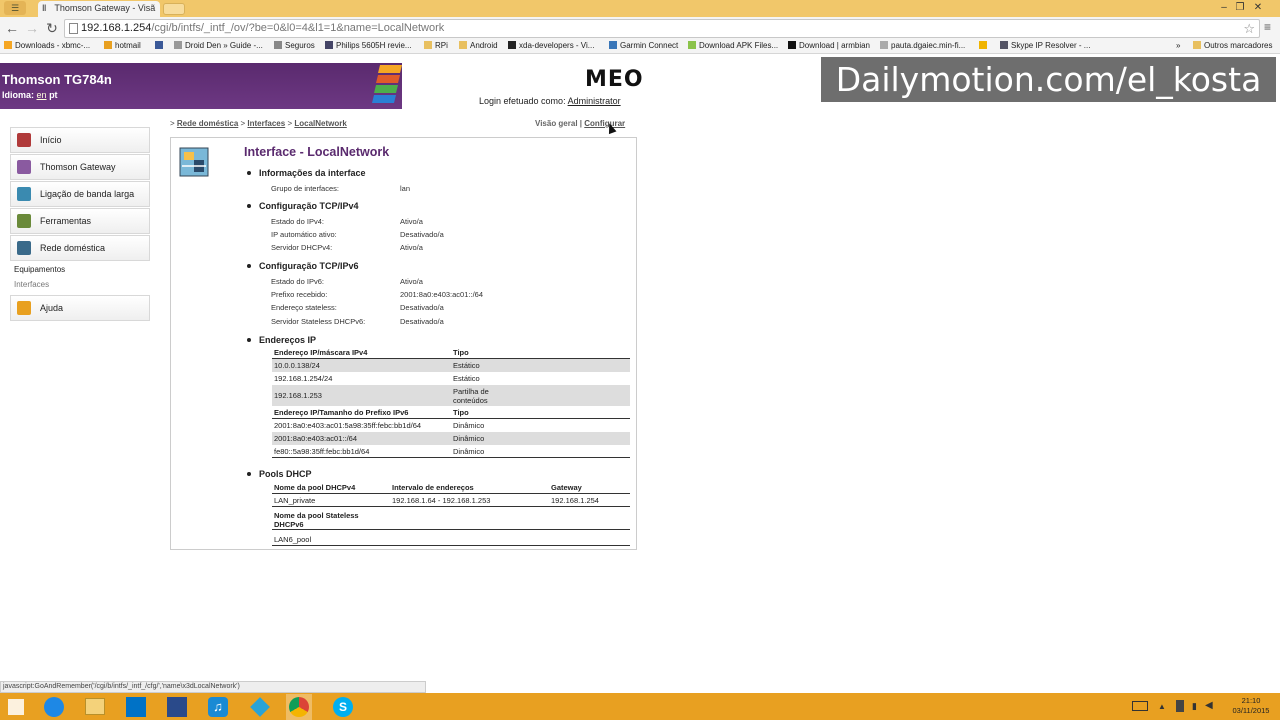  Describe the element at coordinates (478, 45) in the screenshot. I see `bookmark-folder: Android` at that location.